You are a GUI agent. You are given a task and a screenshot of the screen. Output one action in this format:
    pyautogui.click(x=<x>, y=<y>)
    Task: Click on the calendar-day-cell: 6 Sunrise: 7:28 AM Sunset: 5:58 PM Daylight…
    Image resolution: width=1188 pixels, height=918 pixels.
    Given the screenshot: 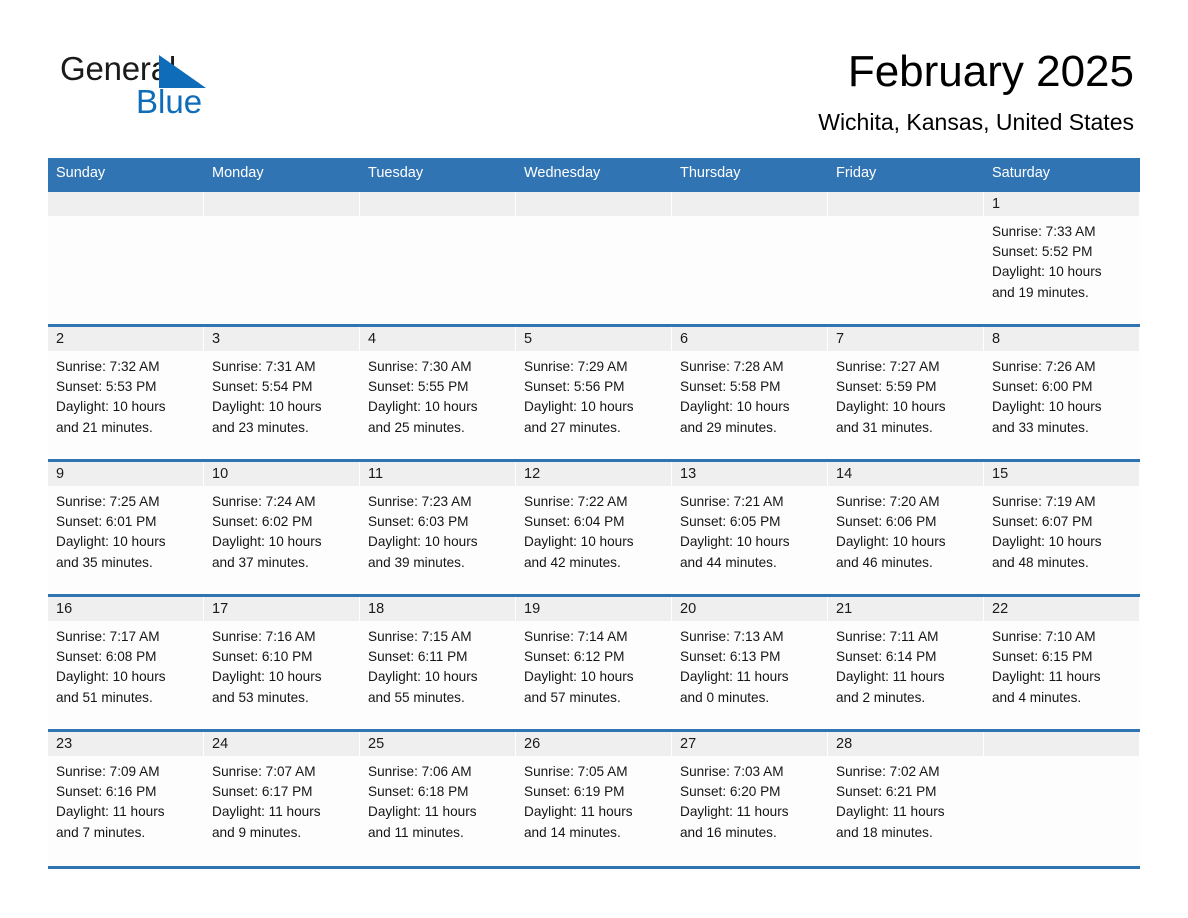 What is the action you would take?
    pyautogui.click(x=750, y=392)
    